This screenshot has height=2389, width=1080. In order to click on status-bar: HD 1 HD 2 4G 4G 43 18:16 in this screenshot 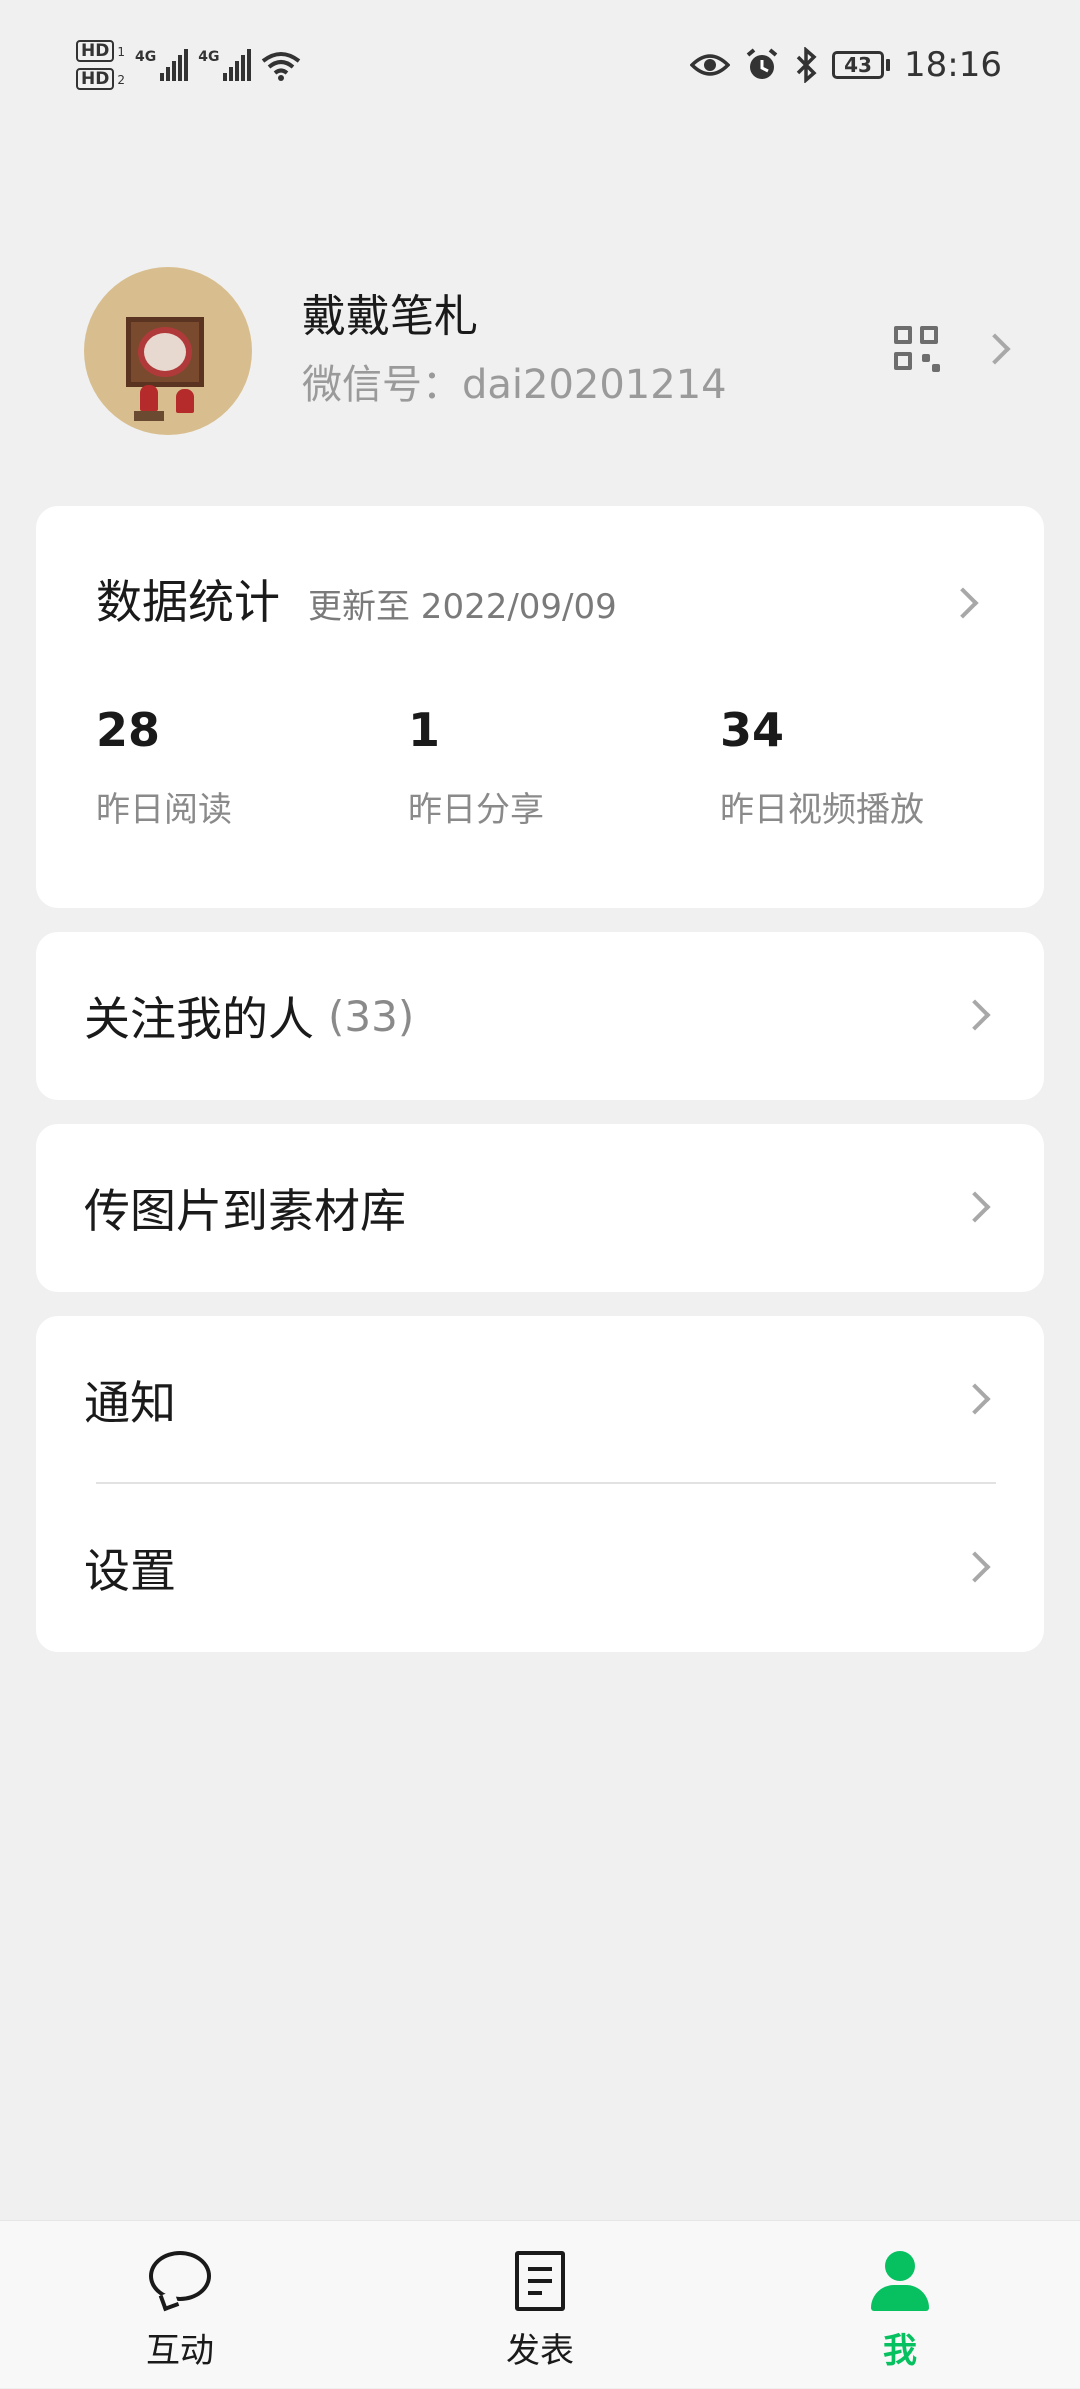, I will do `click(540, 65)`.